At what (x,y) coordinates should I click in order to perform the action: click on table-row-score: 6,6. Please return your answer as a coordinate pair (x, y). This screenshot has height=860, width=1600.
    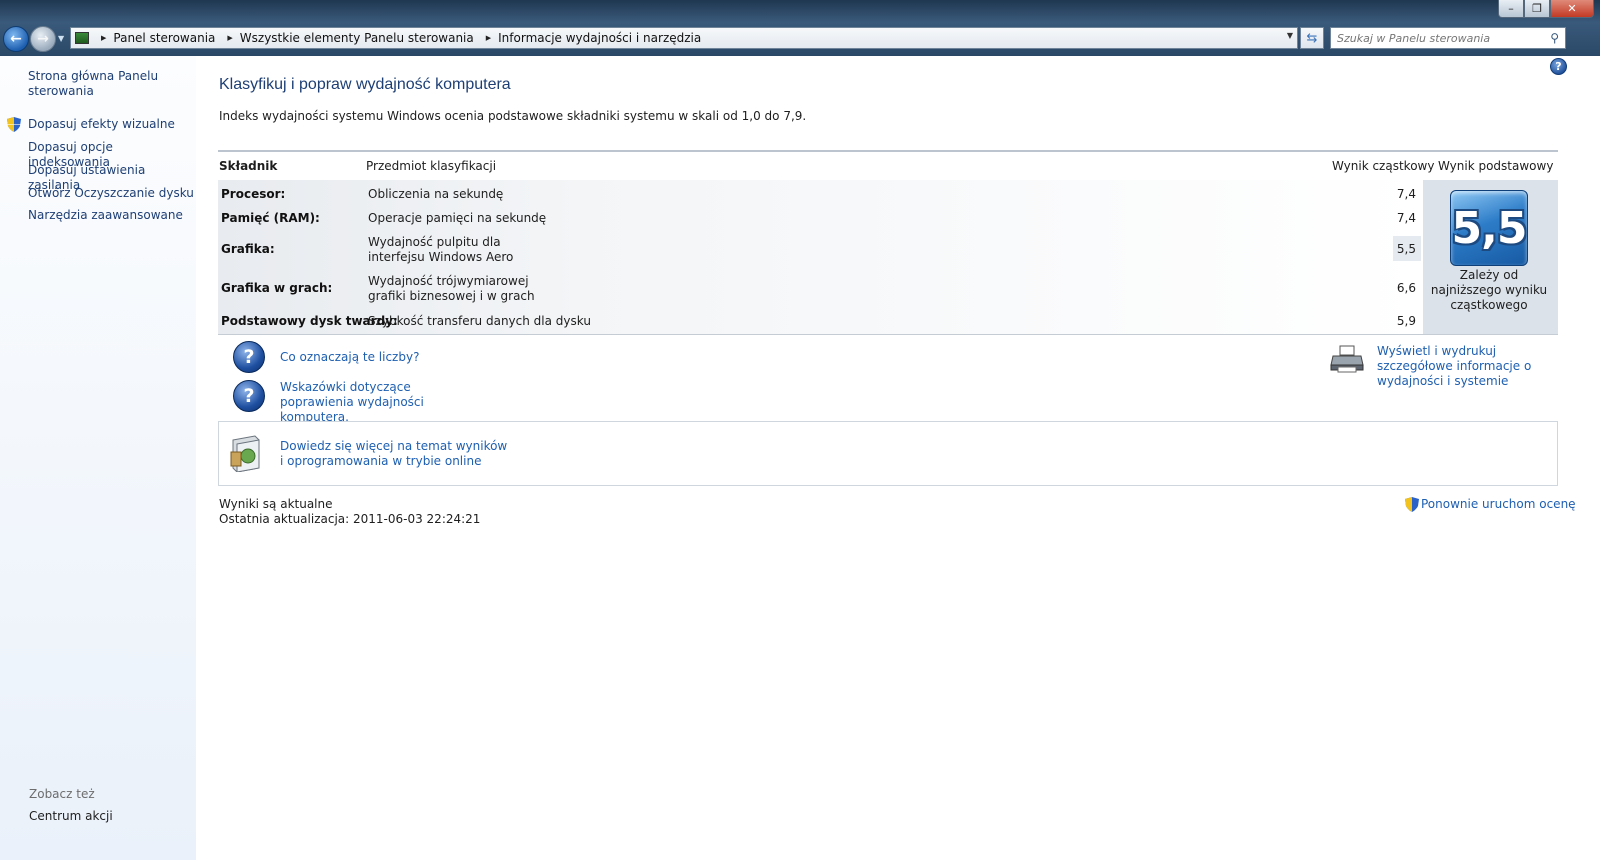
    Looking at the image, I should click on (1406, 288).